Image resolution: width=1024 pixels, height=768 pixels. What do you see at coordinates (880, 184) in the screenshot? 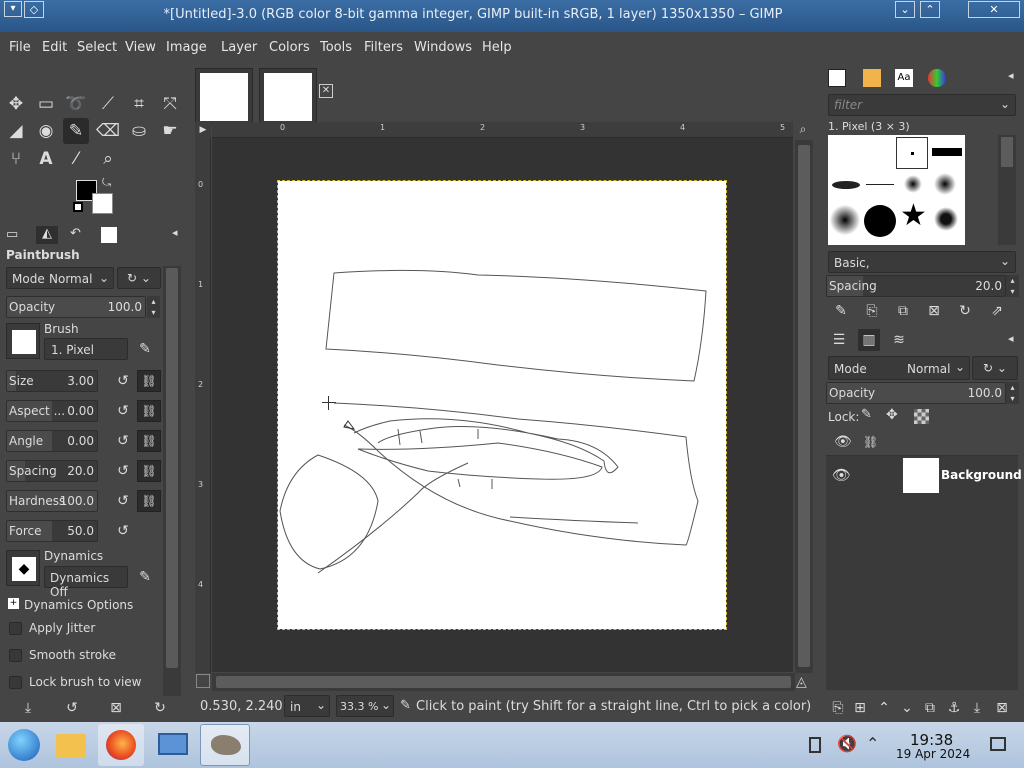
I see `brush-line` at bounding box center [880, 184].